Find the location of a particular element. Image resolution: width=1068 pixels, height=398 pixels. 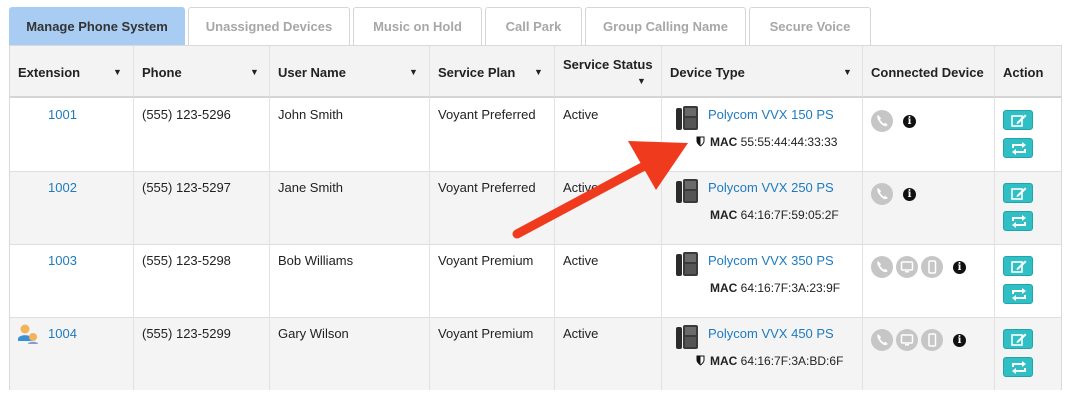

annotation-arrow is located at coordinates (600, 190).